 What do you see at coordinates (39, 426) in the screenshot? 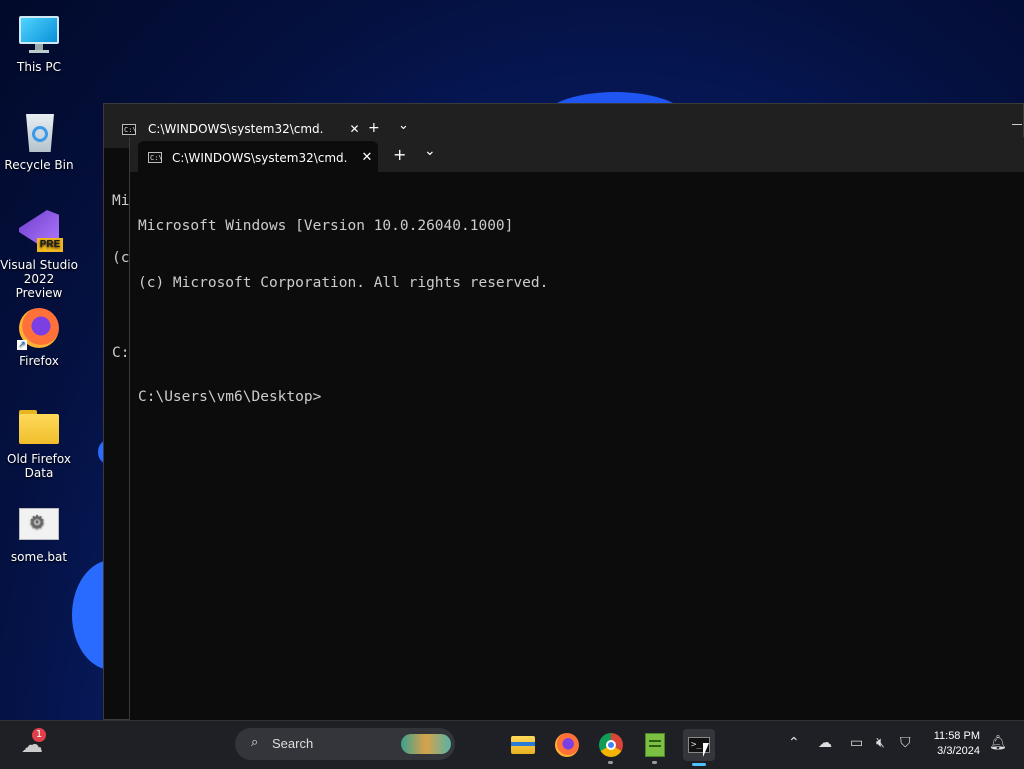
I see `folder-icon` at bounding box center [39, 426].